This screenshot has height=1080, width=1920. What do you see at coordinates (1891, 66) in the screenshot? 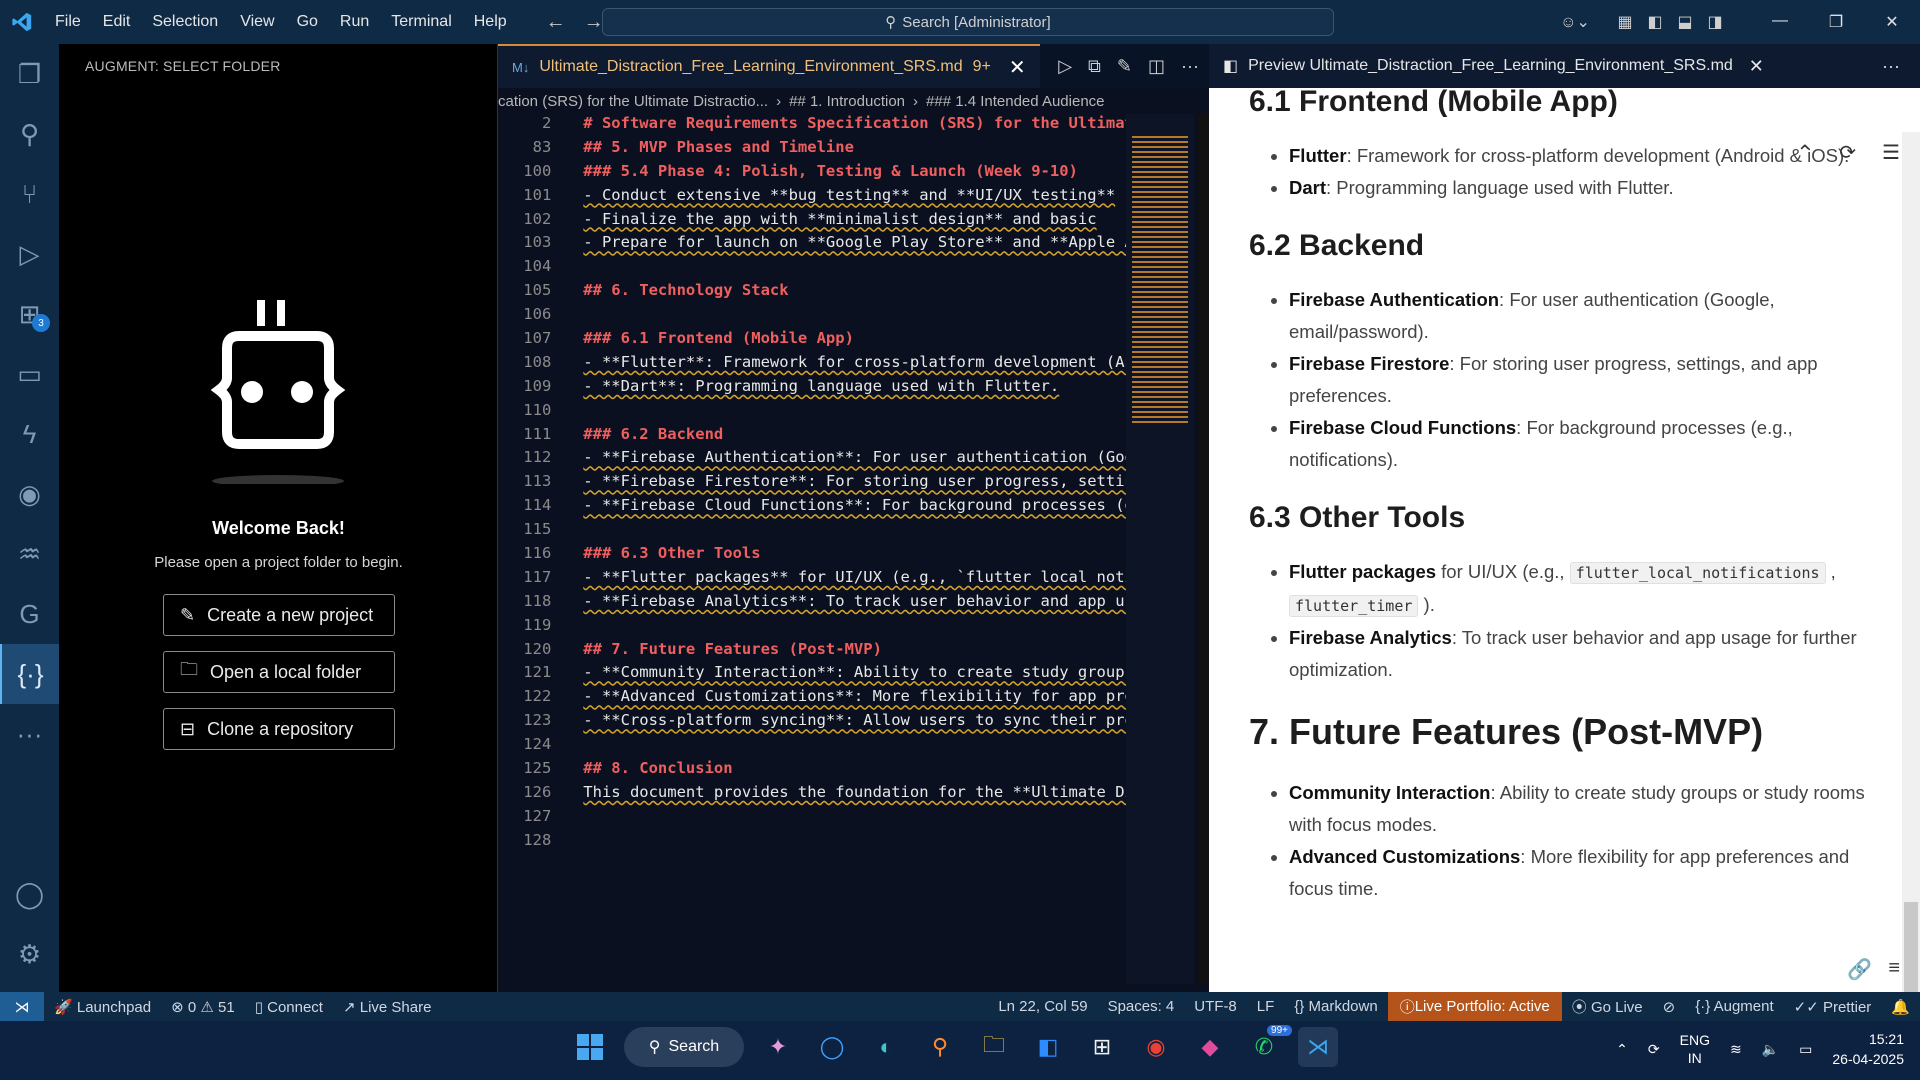
I see `preview-more-icon: ···` at bounding box center [1891, 66].